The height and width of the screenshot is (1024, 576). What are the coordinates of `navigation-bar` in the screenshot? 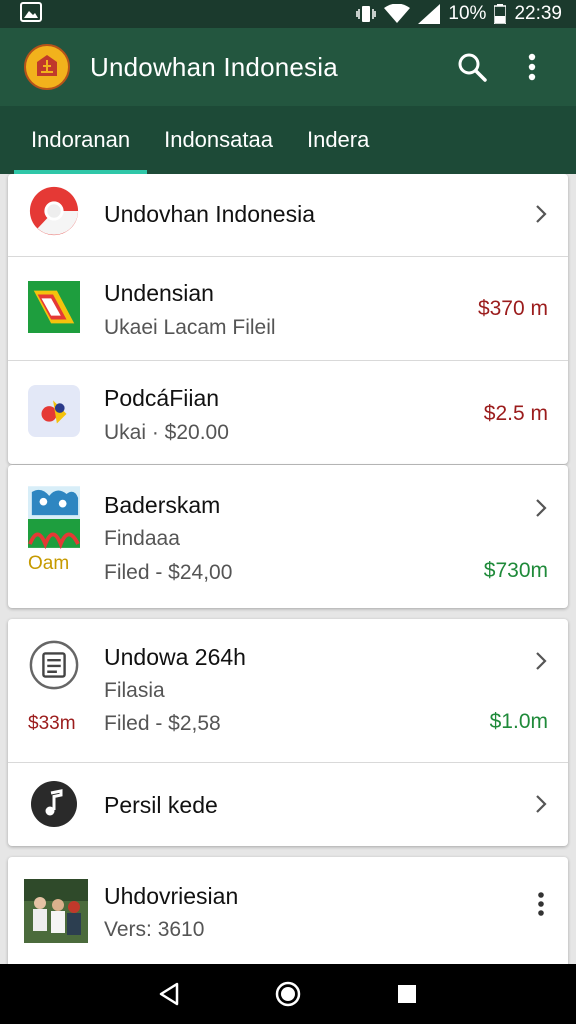 It's located at (288, 994).